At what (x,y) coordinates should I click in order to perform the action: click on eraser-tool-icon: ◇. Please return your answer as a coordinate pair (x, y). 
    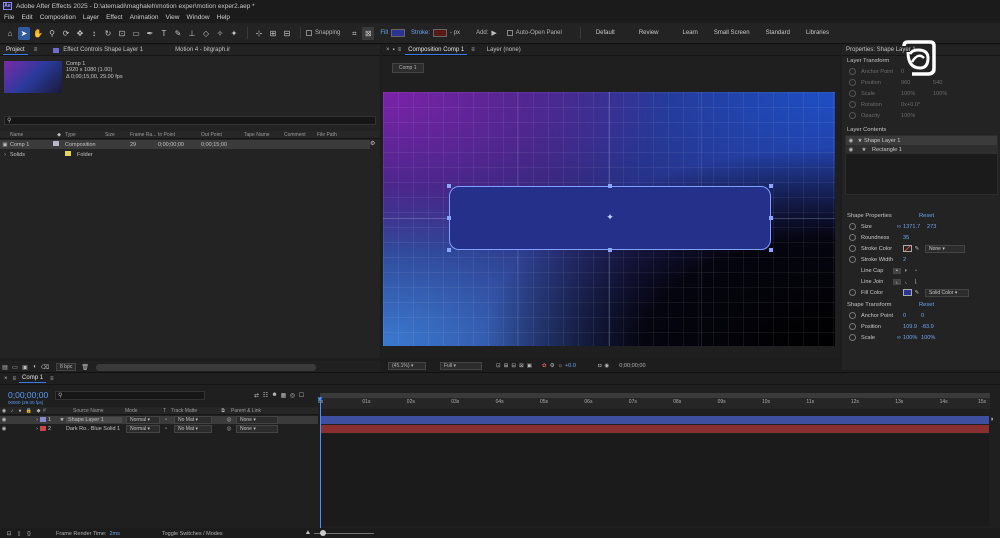
    Looking at the image, I should click on (206, 33).